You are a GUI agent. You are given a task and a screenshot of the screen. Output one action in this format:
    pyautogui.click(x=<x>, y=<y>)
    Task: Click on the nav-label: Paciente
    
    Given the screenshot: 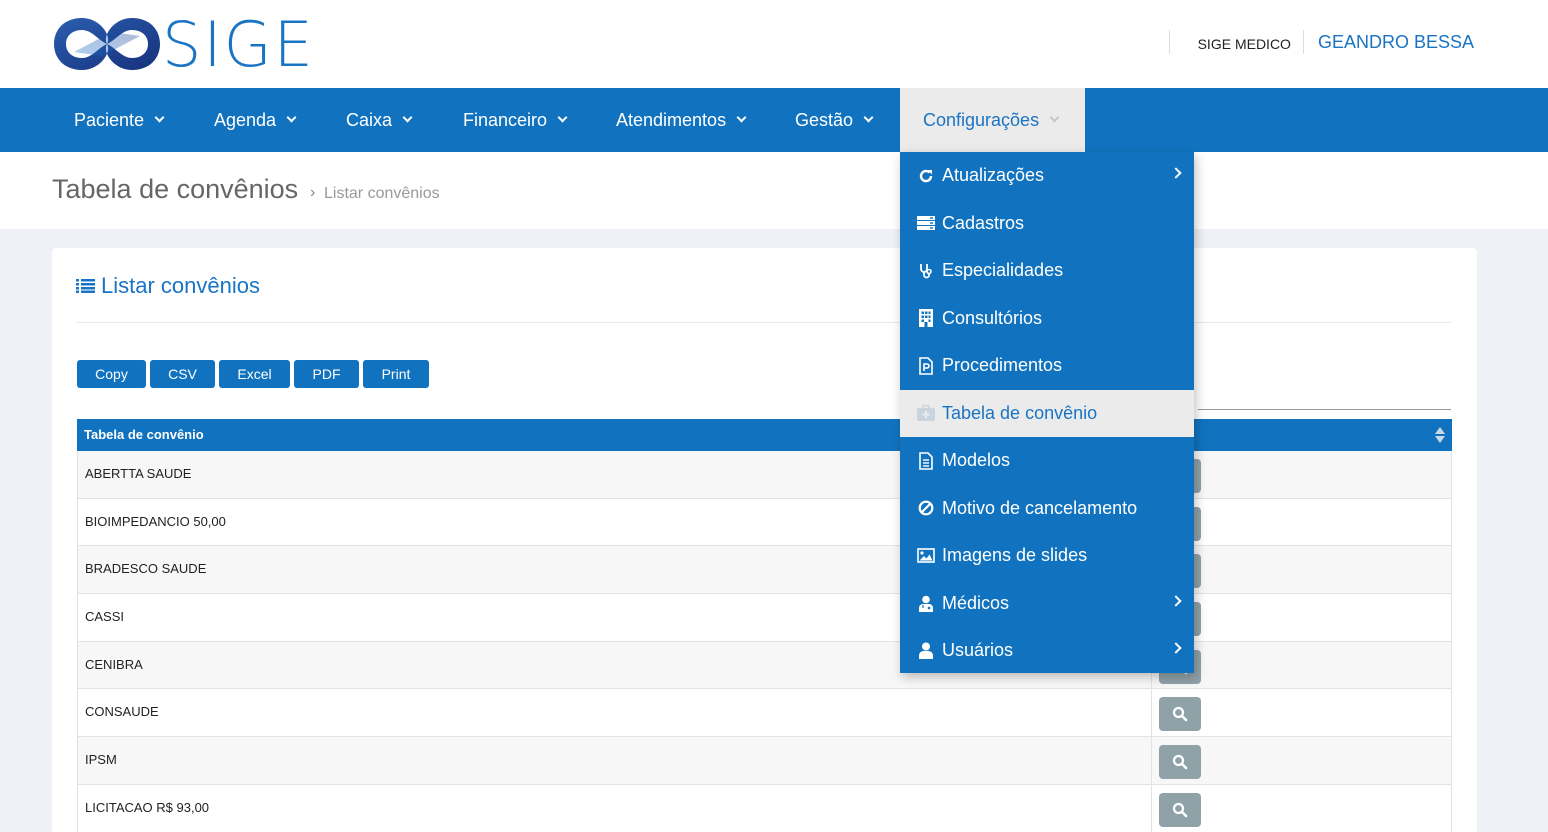 What is the action you would take?
    pyautogui.click(x=109, y=119)
    